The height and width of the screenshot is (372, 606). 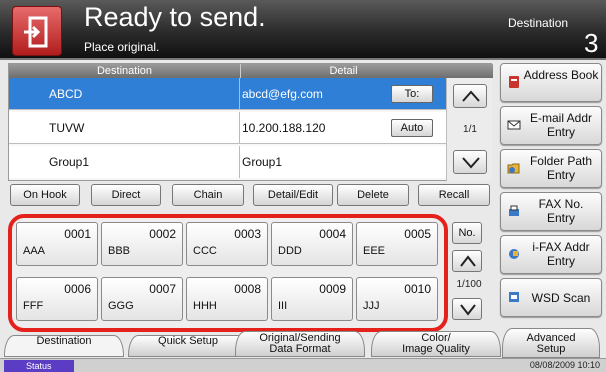 What do you see at coordinates (412, 94) in the screenshot?
I see `row-type-button: To:` at bounding box center [412, 94].